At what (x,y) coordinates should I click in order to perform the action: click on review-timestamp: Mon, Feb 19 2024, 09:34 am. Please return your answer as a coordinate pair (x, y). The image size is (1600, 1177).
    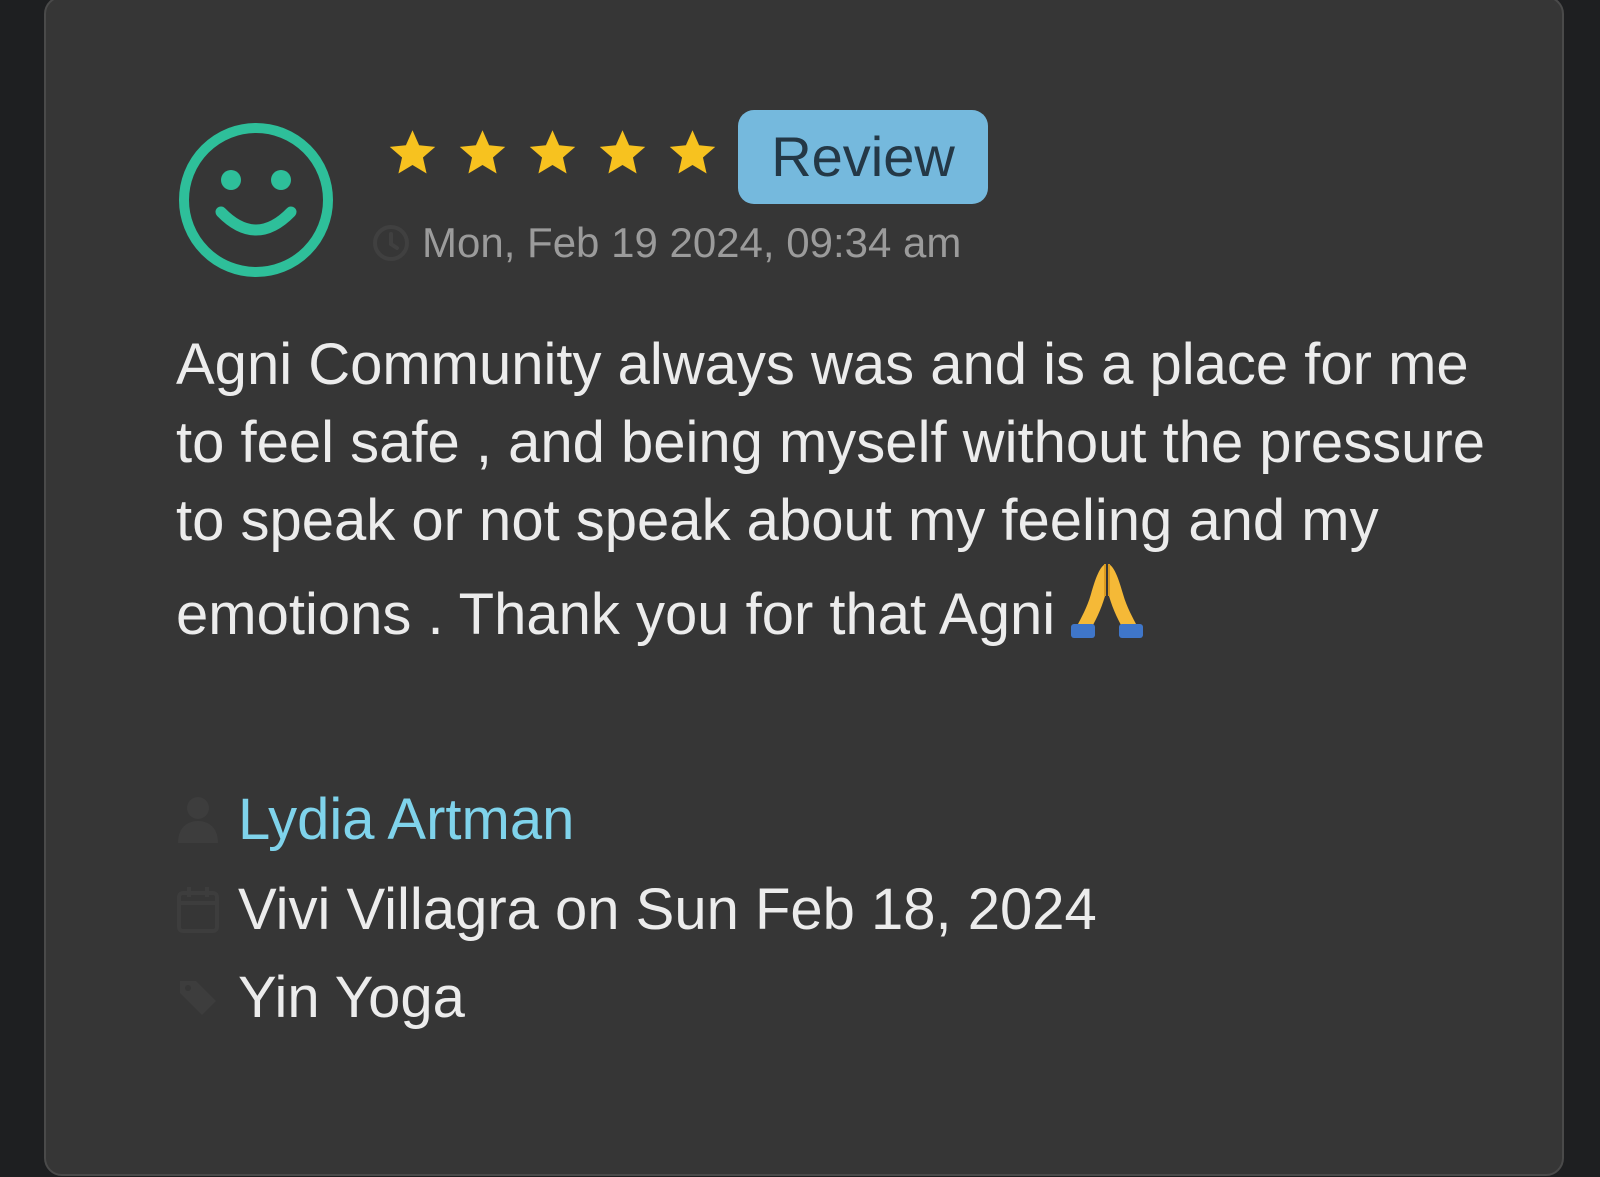
    Looking at the image, I should click on (692, 242).